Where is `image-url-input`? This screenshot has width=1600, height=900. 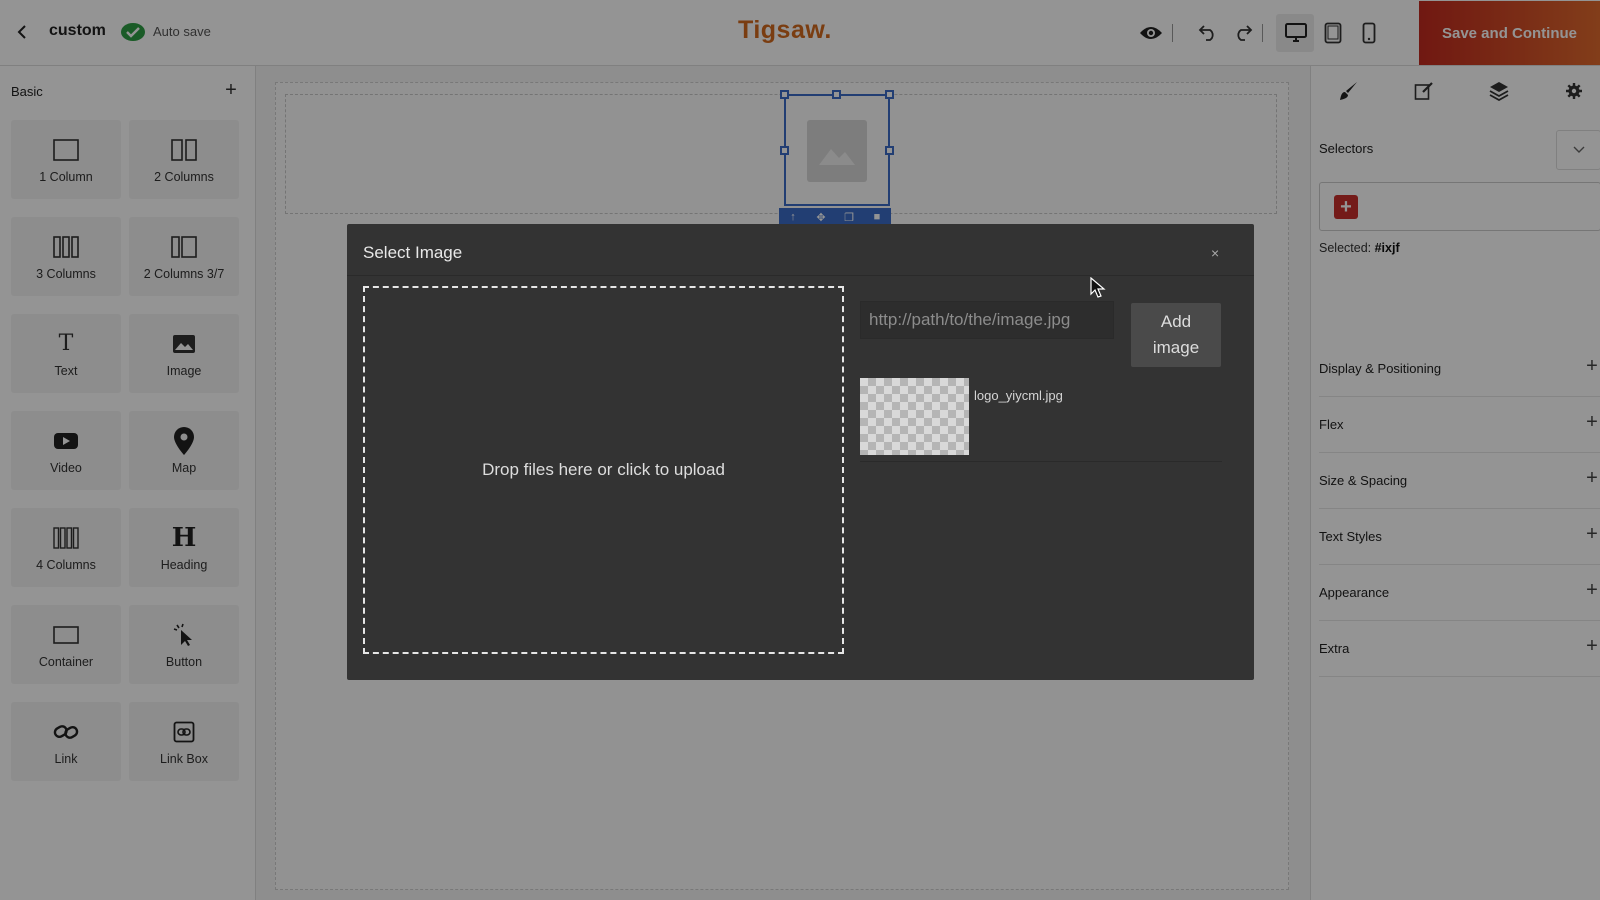 image-url-input is located at coordinates (987, 320).